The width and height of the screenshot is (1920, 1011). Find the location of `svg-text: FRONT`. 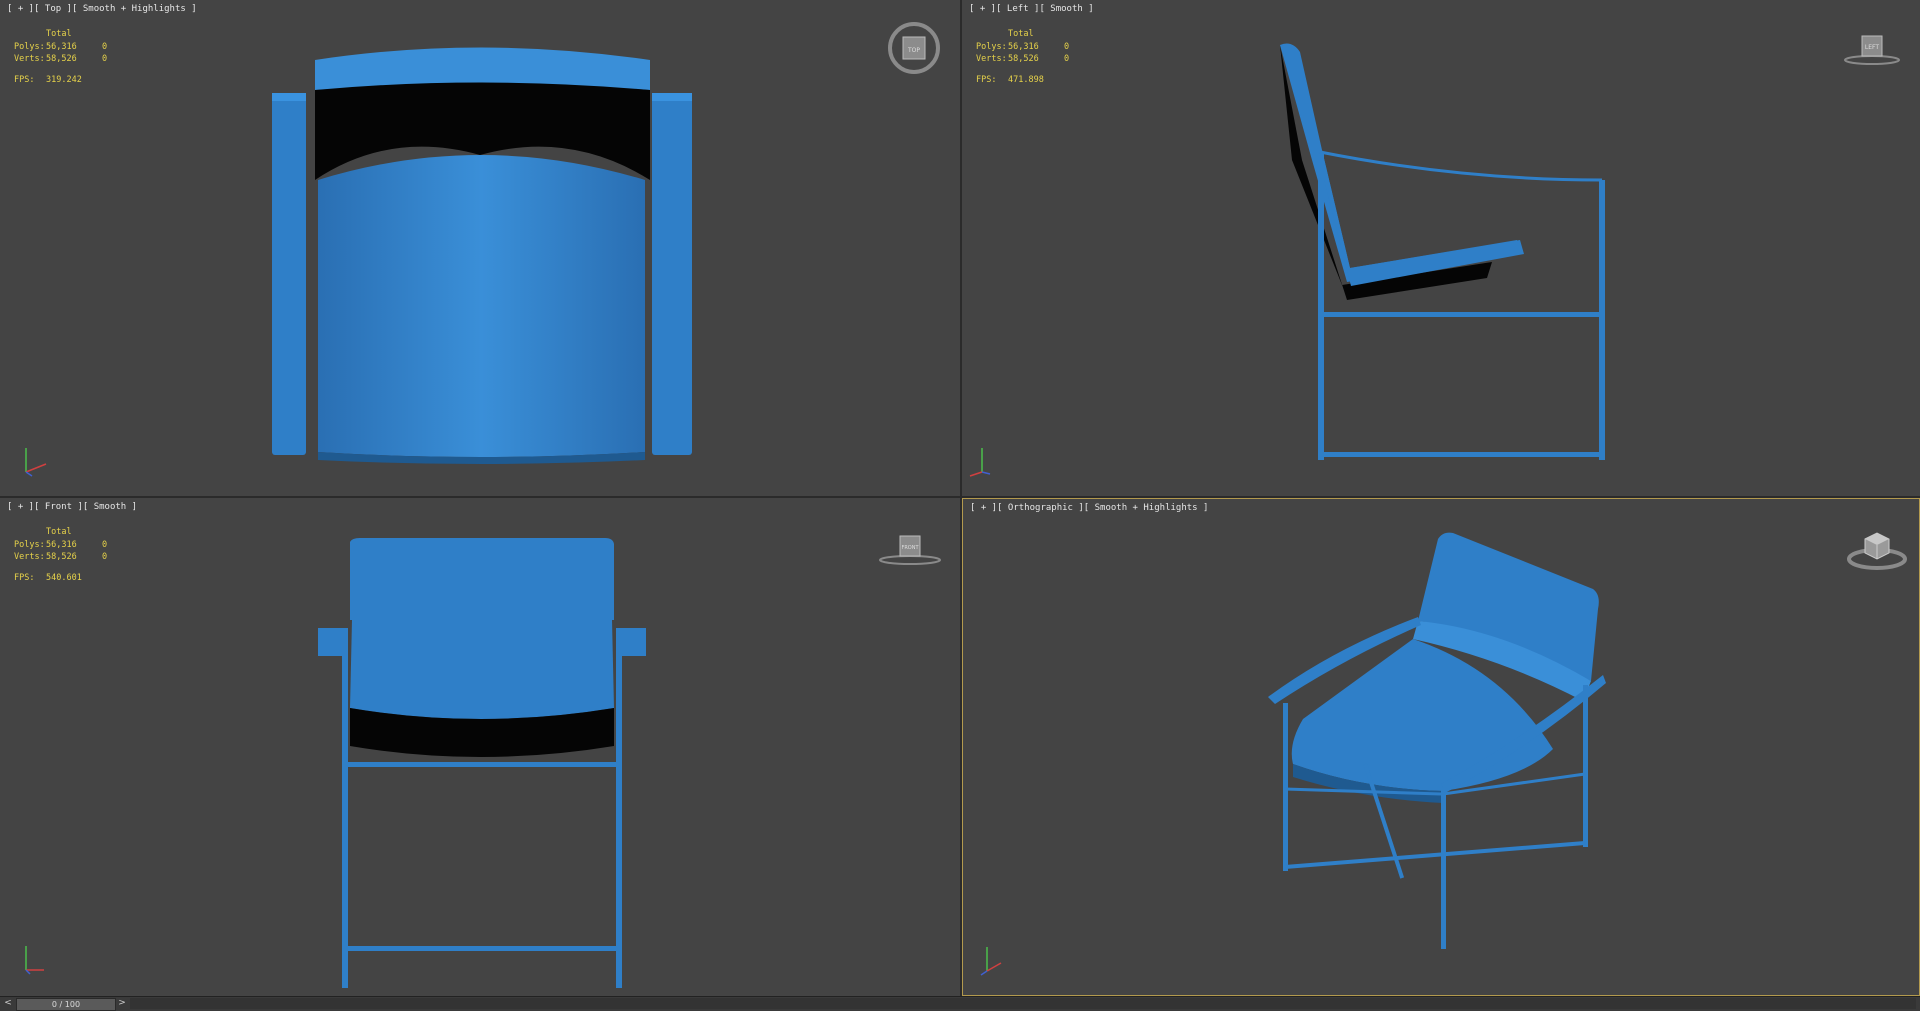

svg-text: FRONT is located at coordinates (910, 548).